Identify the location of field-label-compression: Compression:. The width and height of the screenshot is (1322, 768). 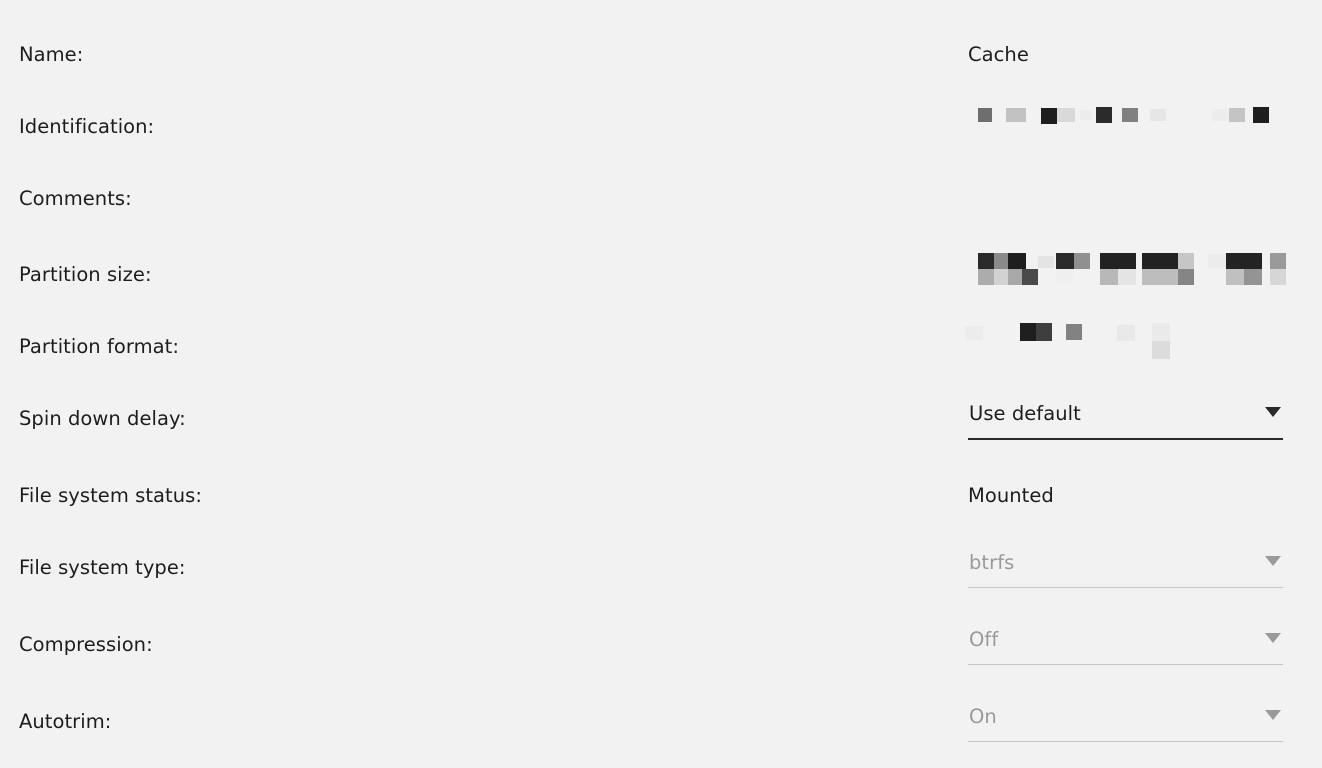
(86, 644).